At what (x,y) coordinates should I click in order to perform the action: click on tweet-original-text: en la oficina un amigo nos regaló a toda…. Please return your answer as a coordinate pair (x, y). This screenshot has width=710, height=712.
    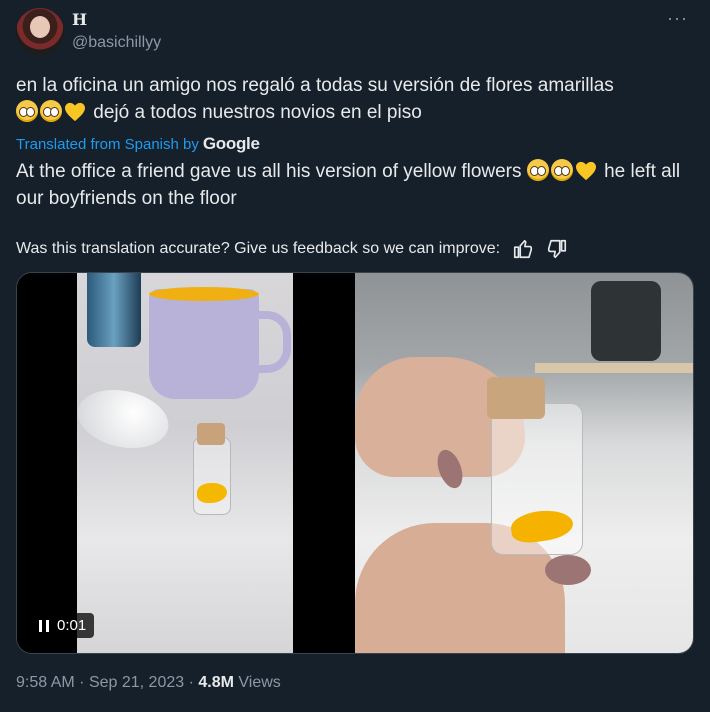
    Looking at the image, I should click on (356, 99).